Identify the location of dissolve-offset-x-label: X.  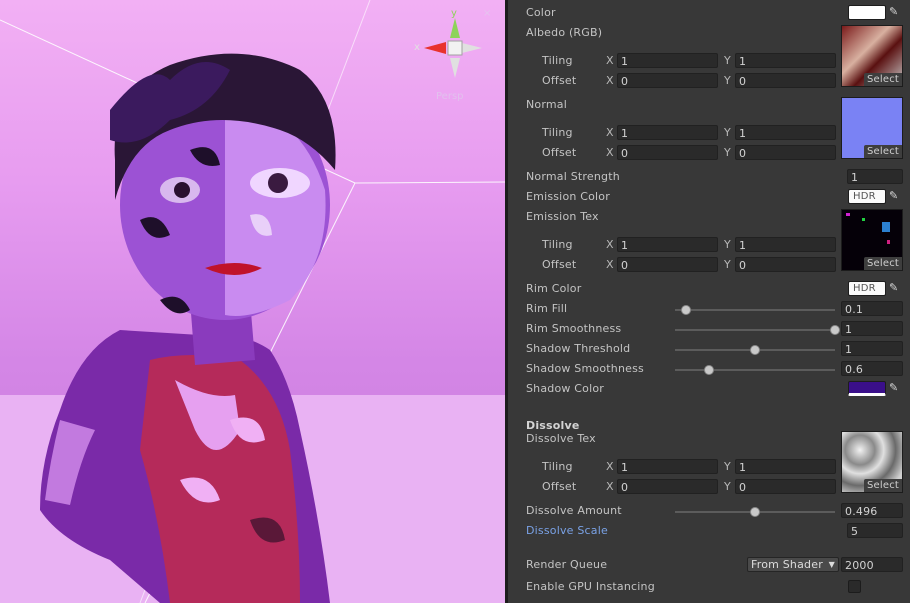
(610, 486).